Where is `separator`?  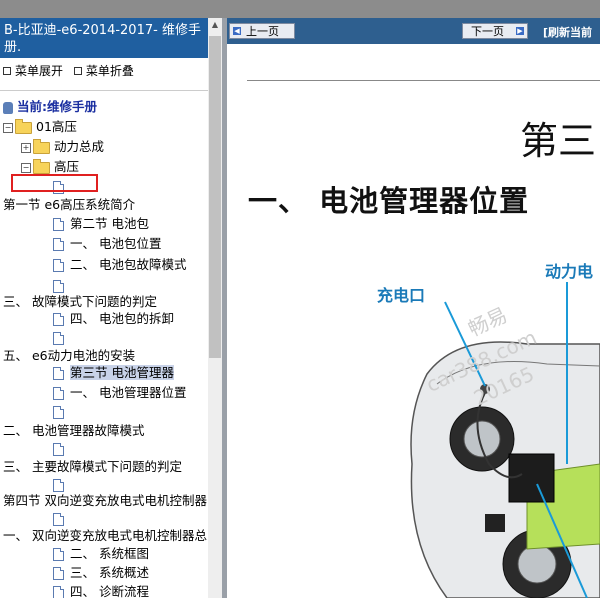
separator is located at coordinates (104, 90).